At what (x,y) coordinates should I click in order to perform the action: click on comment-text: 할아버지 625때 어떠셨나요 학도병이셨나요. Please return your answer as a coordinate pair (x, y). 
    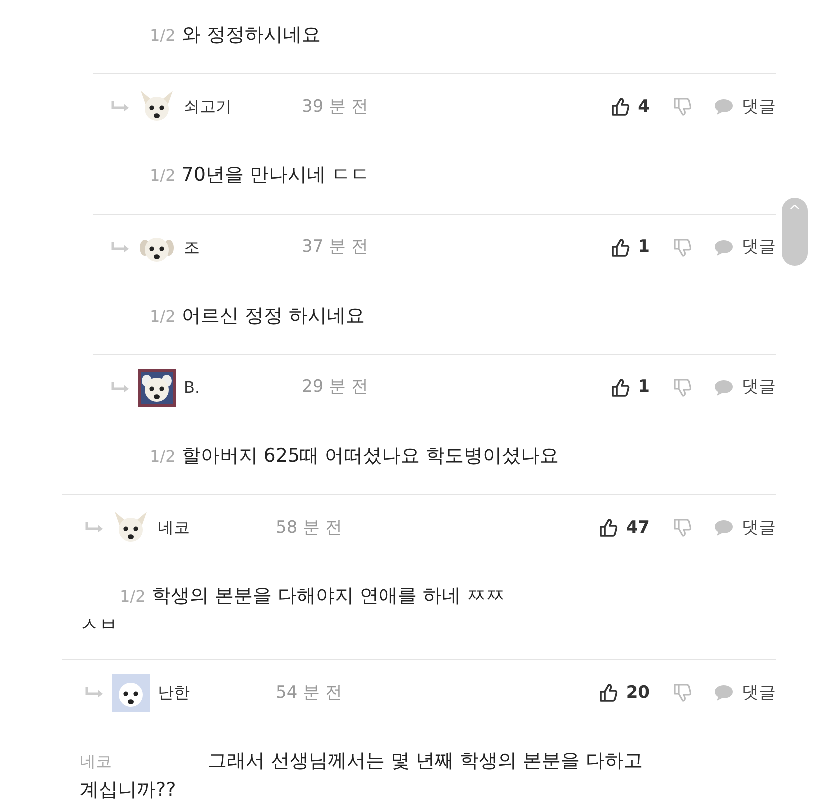
    Looking at the image, I should click on (371, 456).